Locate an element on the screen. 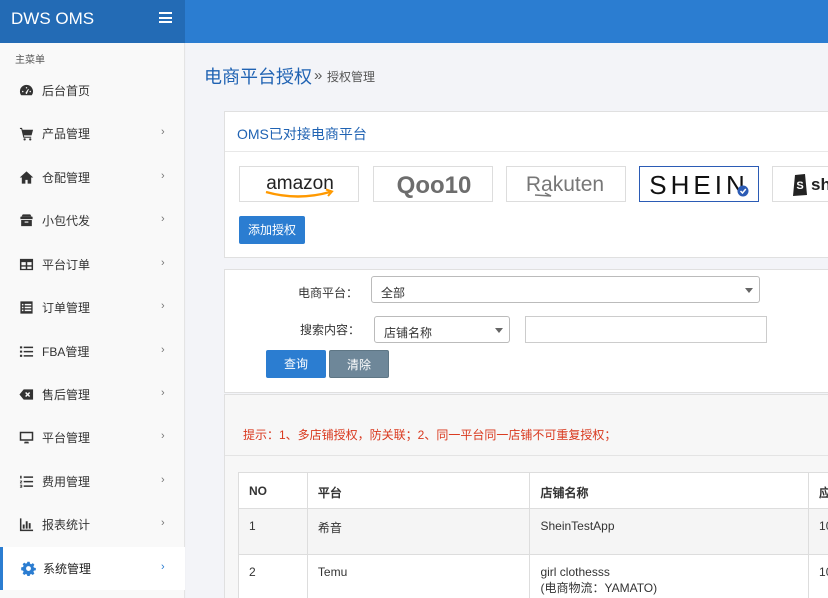 This screenshot has width=828, height=598. home-icon is located at coordinates (26, 177).